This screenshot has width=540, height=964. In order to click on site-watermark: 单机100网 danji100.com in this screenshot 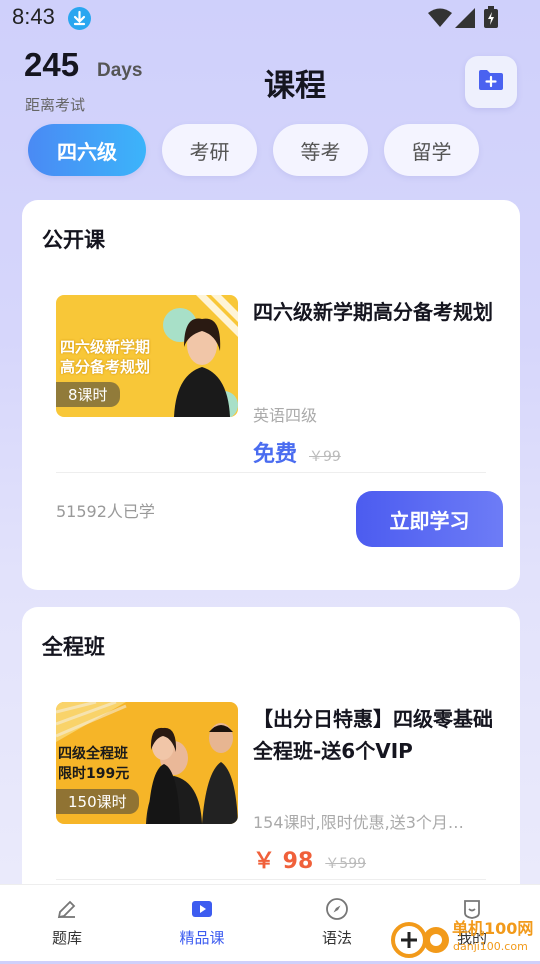, I will do `click(465, 936)`.